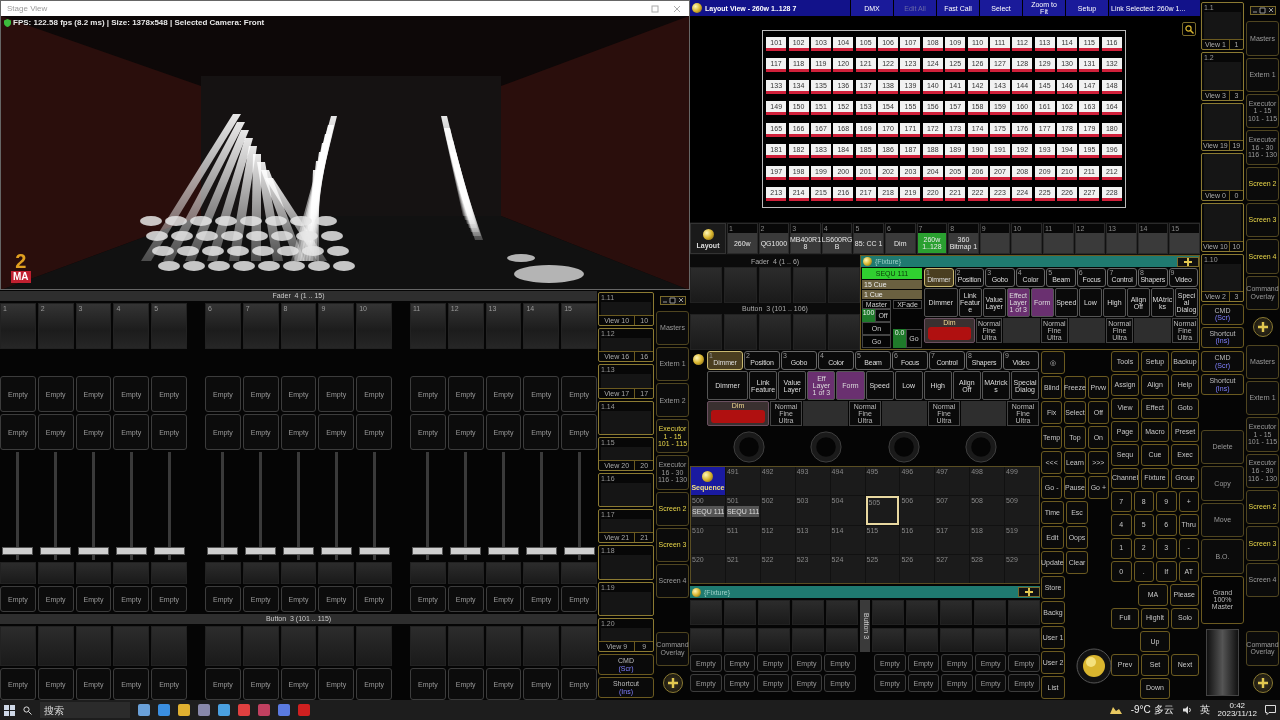 This screenshot has height=720, width=1280. Describe the element at coordinates (7, 22) in the screenshot. I see `shield-icon` at that location.